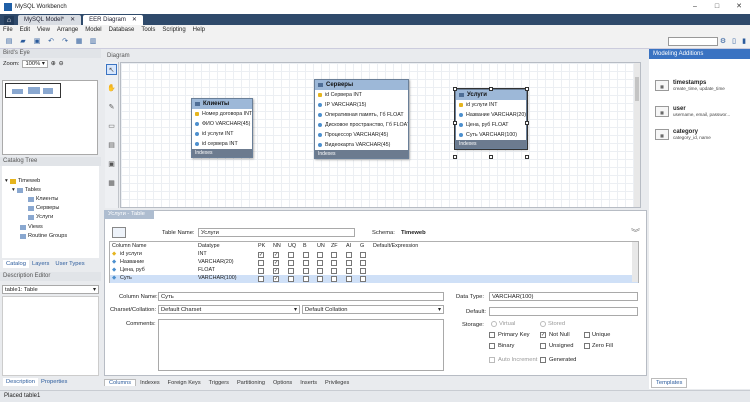 The image size is (750, 402). I want to click on tree-tables: ▾ Tables, so click(26, 190).